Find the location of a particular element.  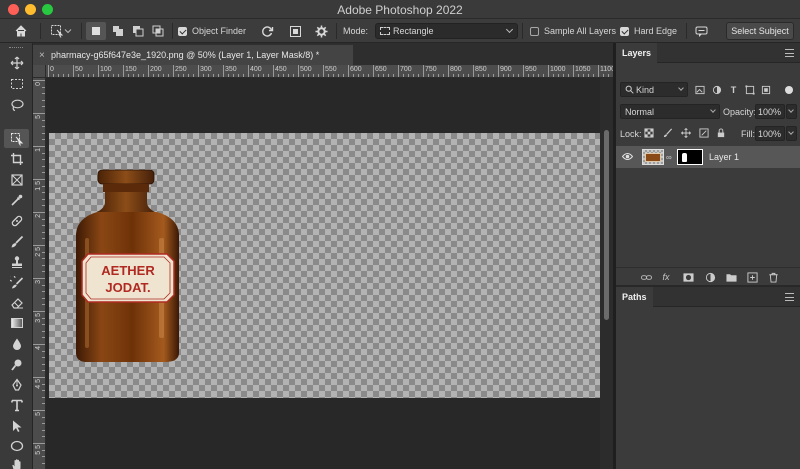

add-mask-icon is located at coordinates (688, 277).